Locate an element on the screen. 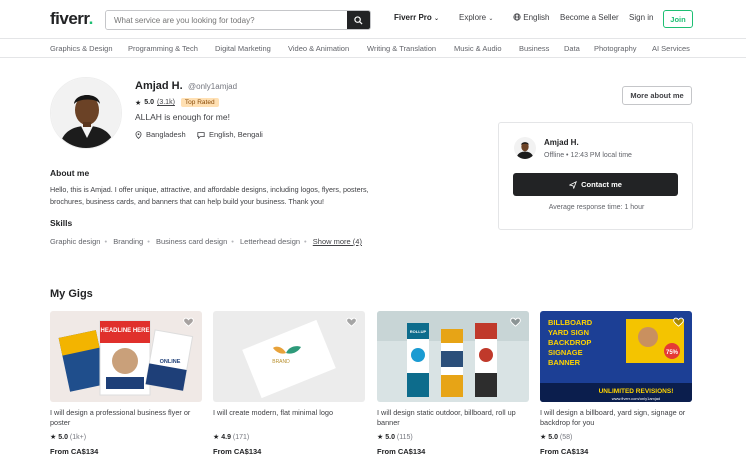  gigs-heading: My Gigs is located at coordinates (71, 294).